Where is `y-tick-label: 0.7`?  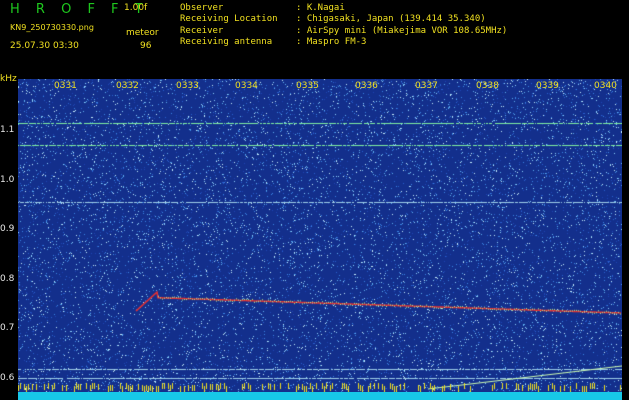 y-tick-label: 0.7 is located at coordinates (7, 328).